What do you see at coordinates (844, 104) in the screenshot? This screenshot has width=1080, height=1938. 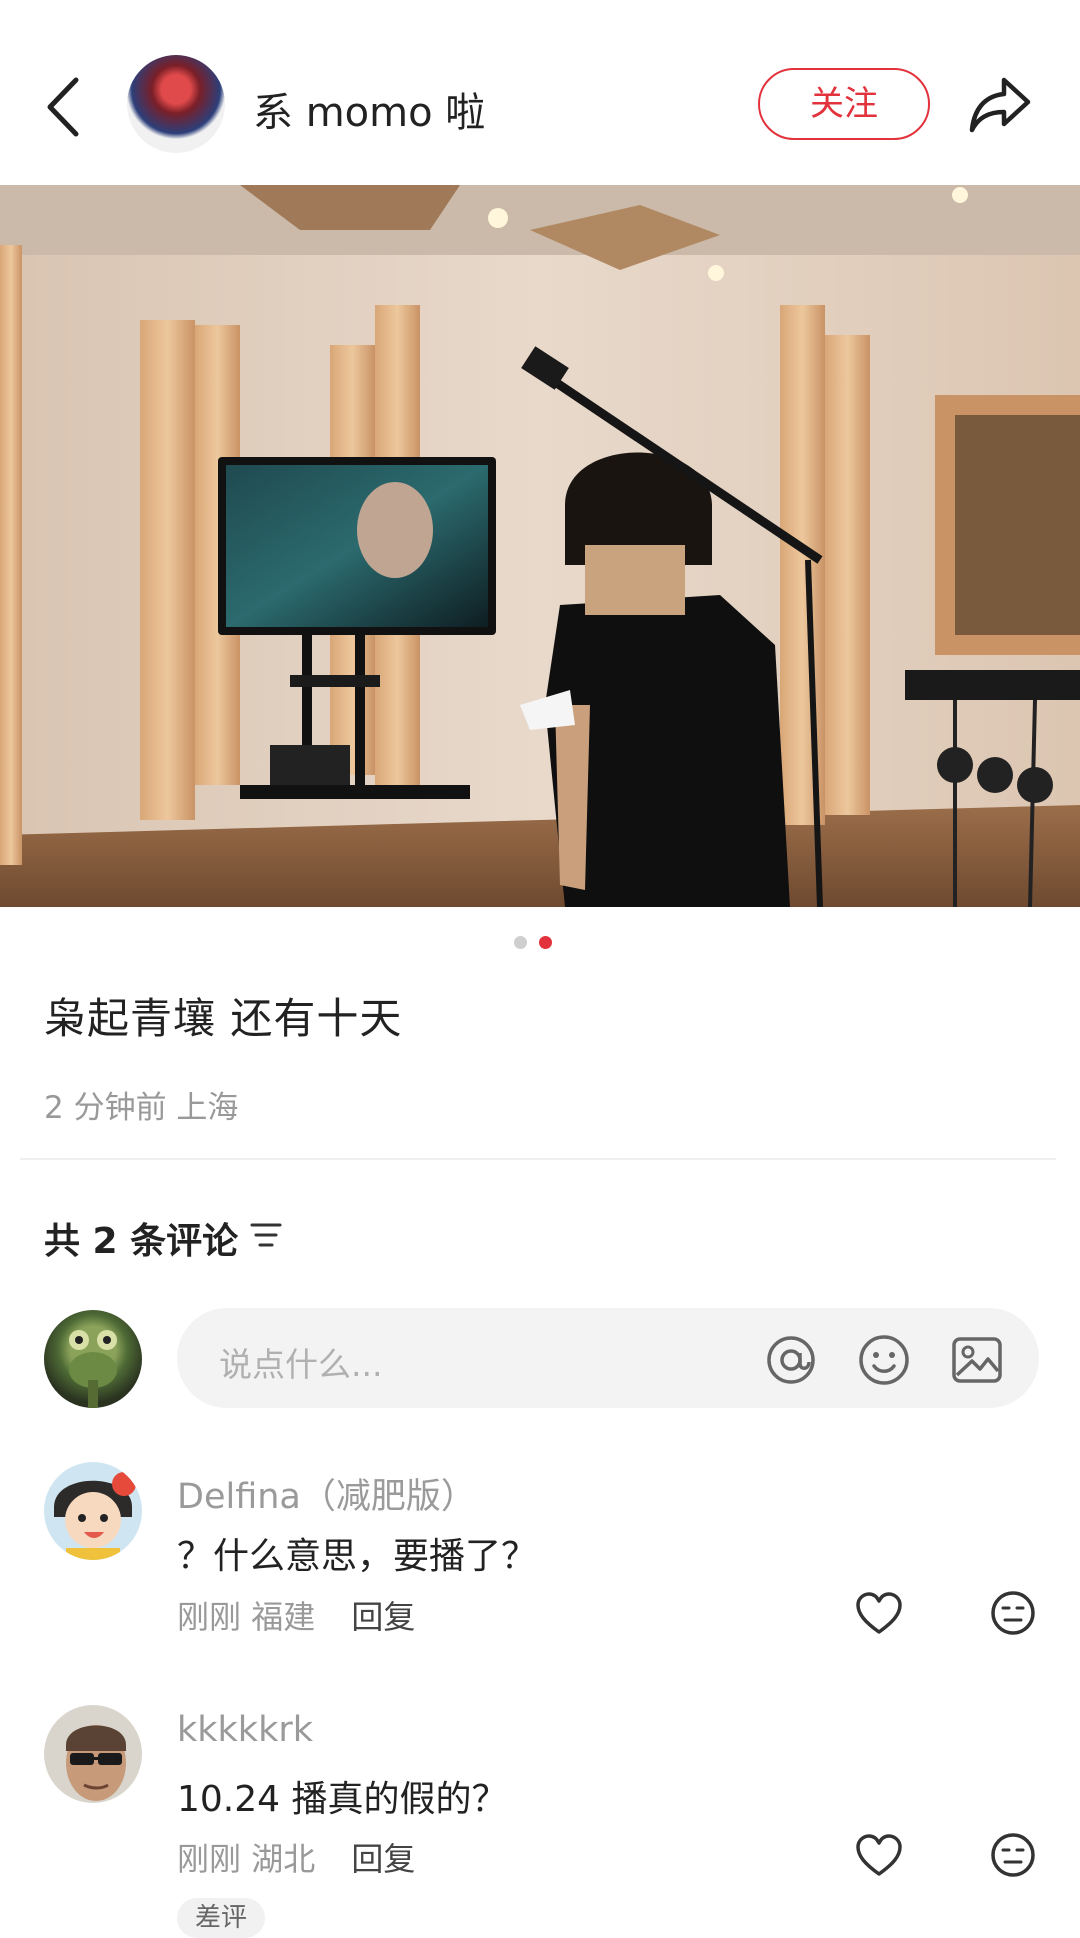 I see `follow-button: 关注` at bounding box center [844, 104].